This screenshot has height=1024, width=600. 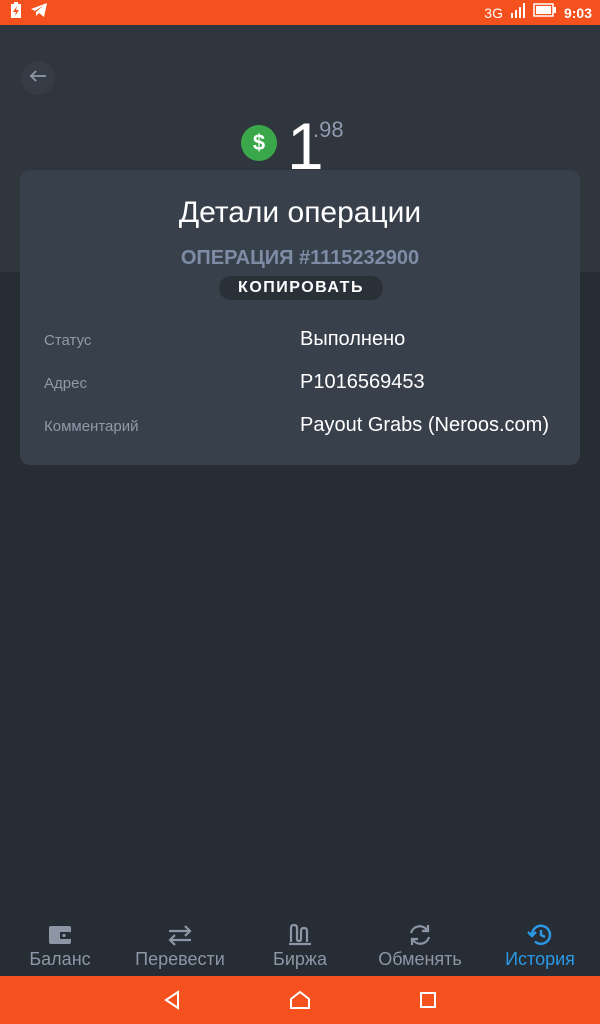 I want to click on nav-label: Перевести, so click(x=180, y=959).